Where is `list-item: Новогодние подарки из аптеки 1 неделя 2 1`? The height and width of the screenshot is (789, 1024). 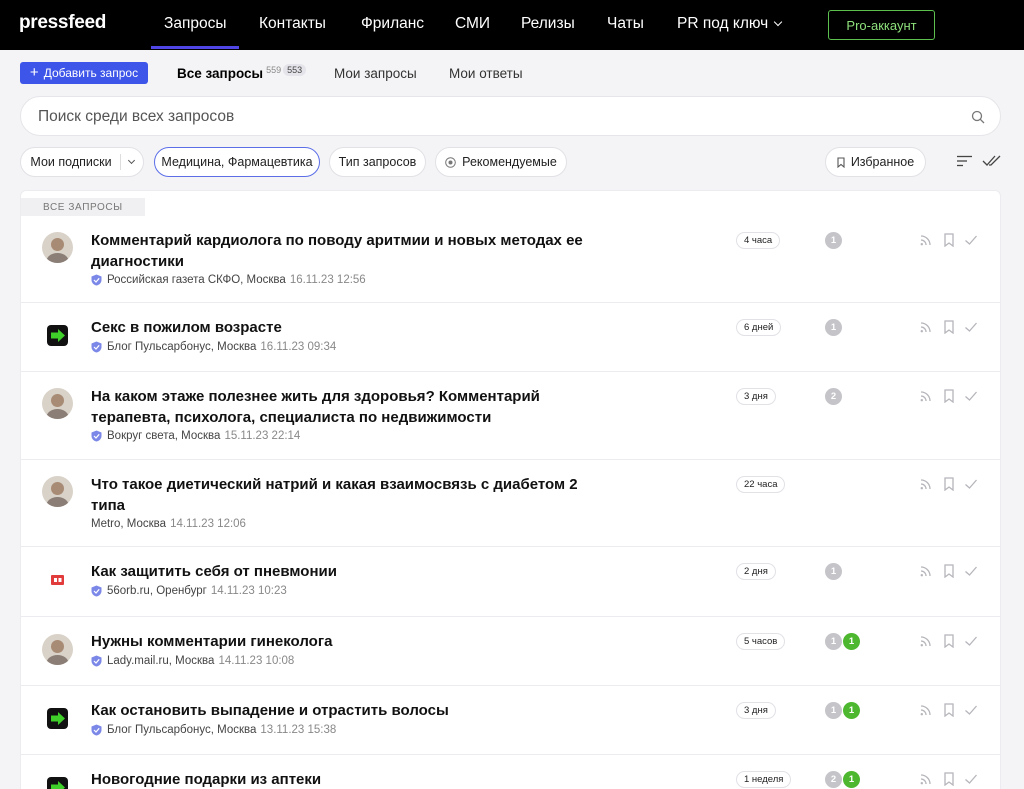 list-item: Новогодние подарки из аптеки 1 неделя 2 1 is located at coordinates (510, 772).